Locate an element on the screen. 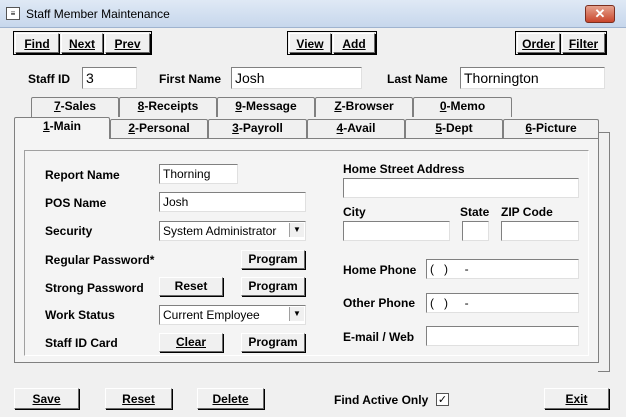 The image size is (626, 417). find-active-only-checkbox: ✓ is located at coordinates (442, 399).